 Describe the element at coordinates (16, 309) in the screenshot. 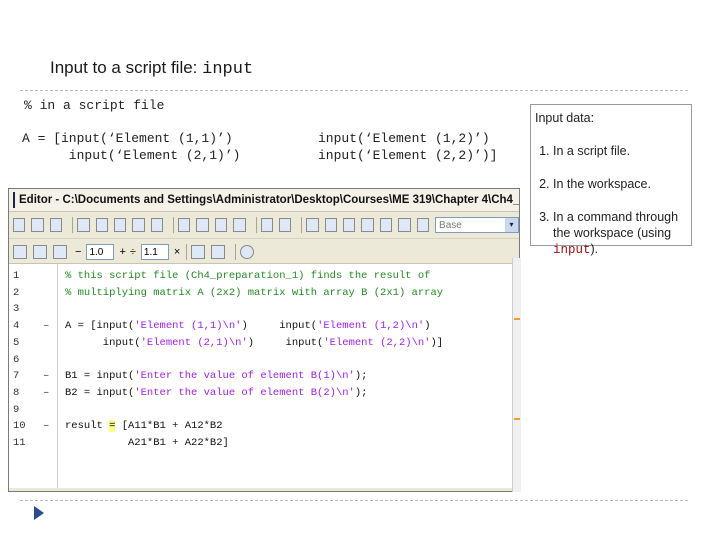

I see `line-number: 3` at that location.